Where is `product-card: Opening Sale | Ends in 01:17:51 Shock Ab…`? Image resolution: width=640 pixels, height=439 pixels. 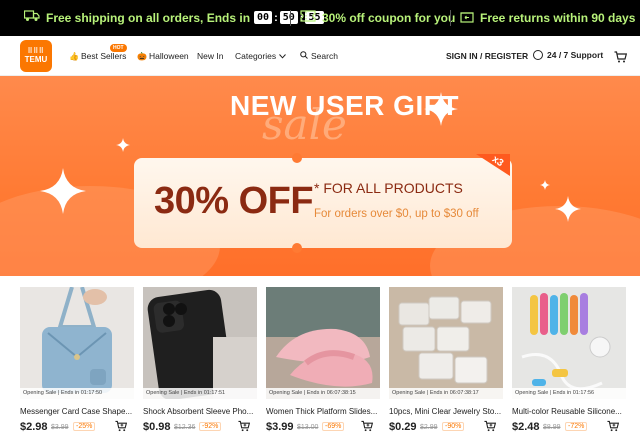
product-card: Opening Sale | Ends in 01:17:51 Shock Ab… is located at coordinates (200, 363).